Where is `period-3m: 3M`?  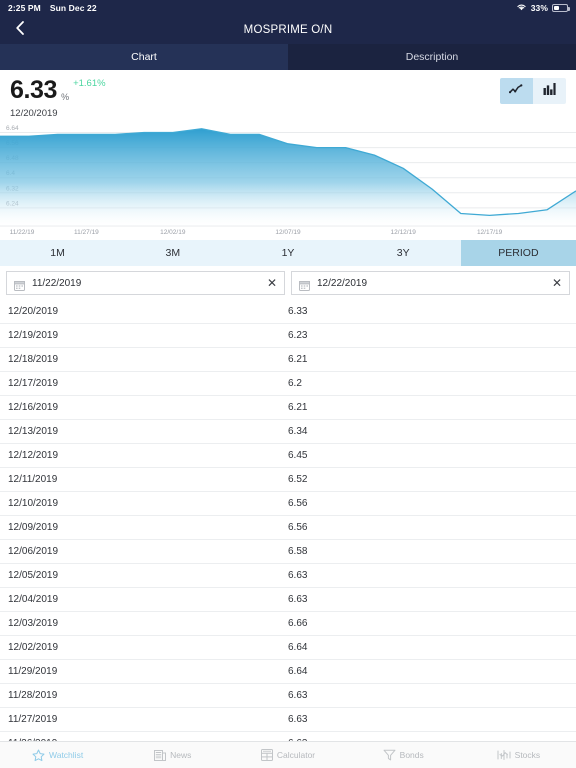 period-3m: 3M is located at coordinates (172, 253).